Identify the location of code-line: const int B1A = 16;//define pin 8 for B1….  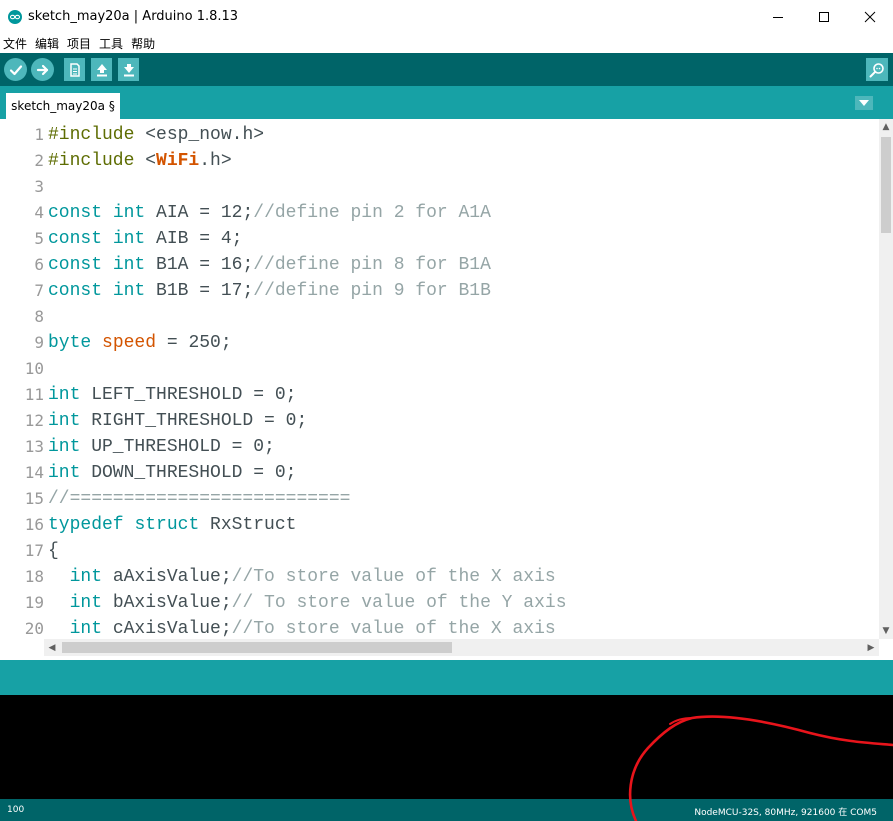
(463, 265).